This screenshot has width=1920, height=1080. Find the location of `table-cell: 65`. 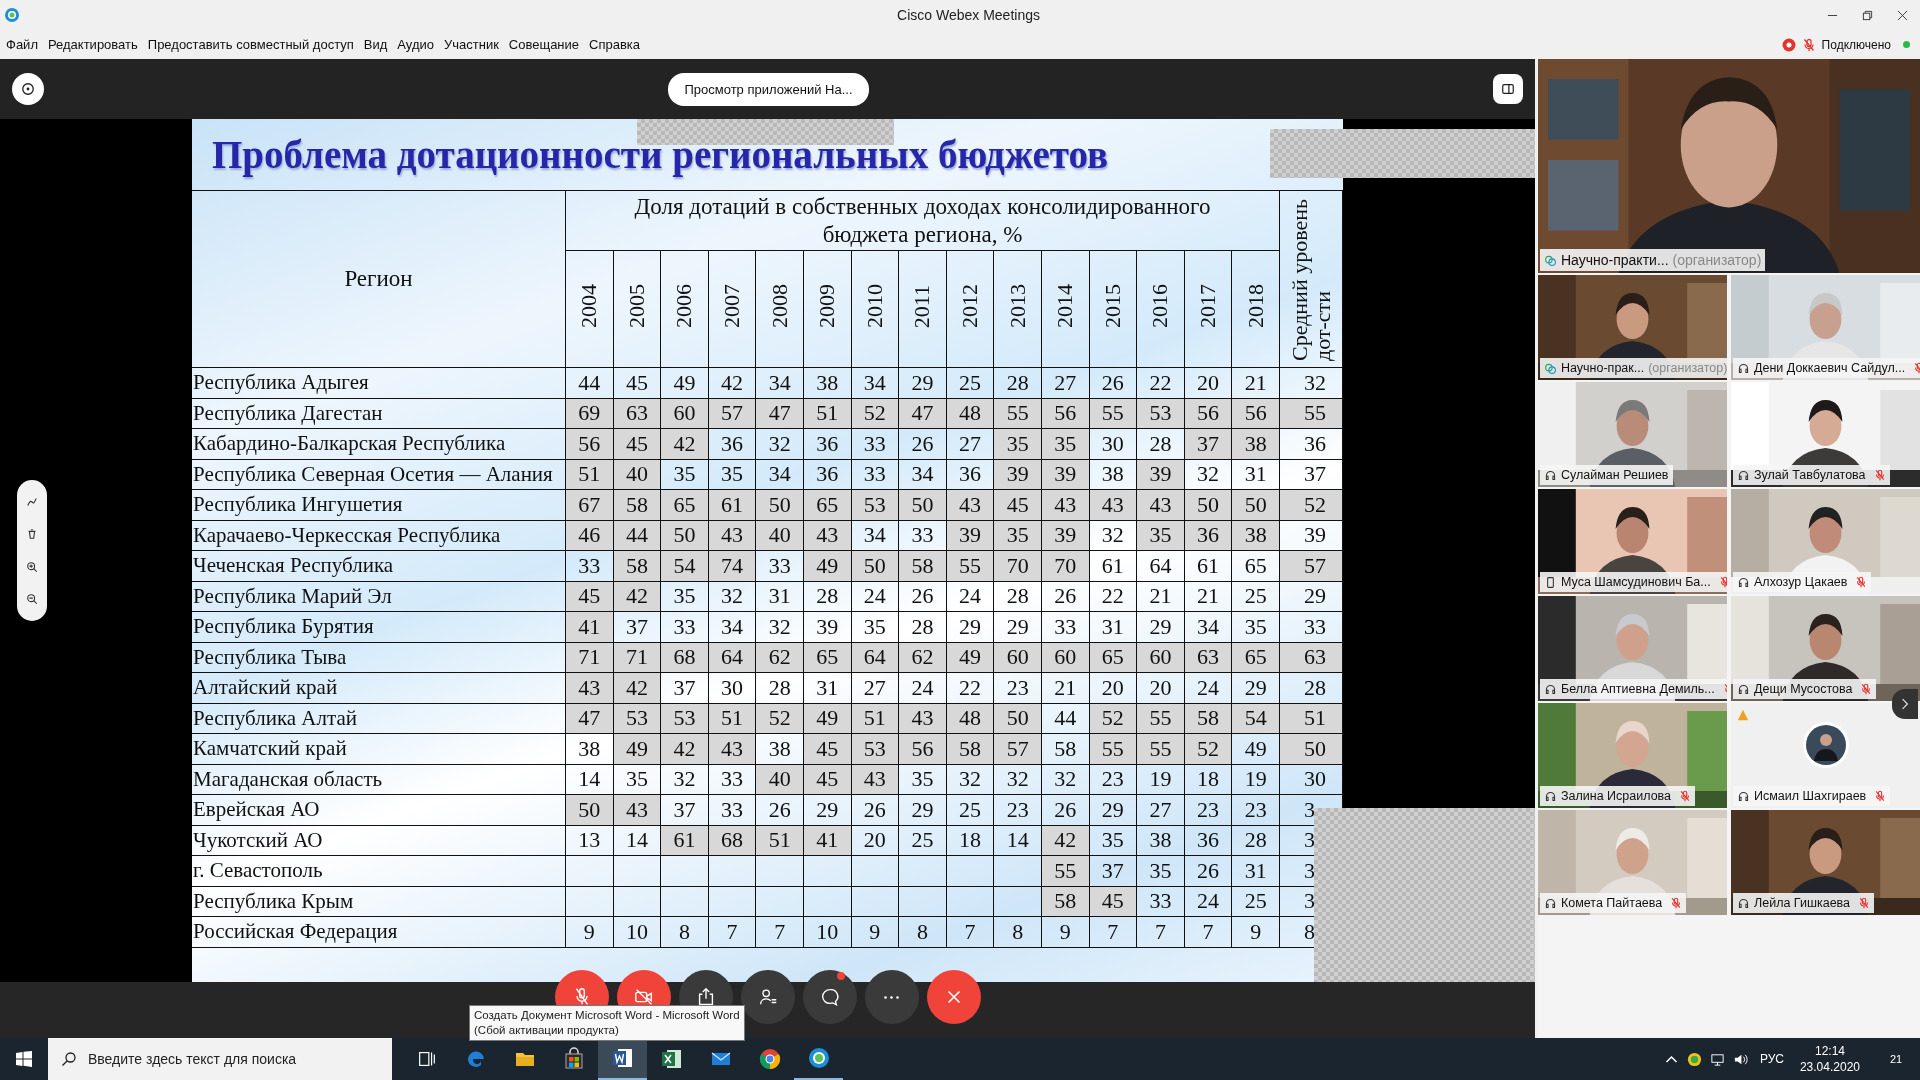

table-cell: 65 is located at coordinates (1113, 657).